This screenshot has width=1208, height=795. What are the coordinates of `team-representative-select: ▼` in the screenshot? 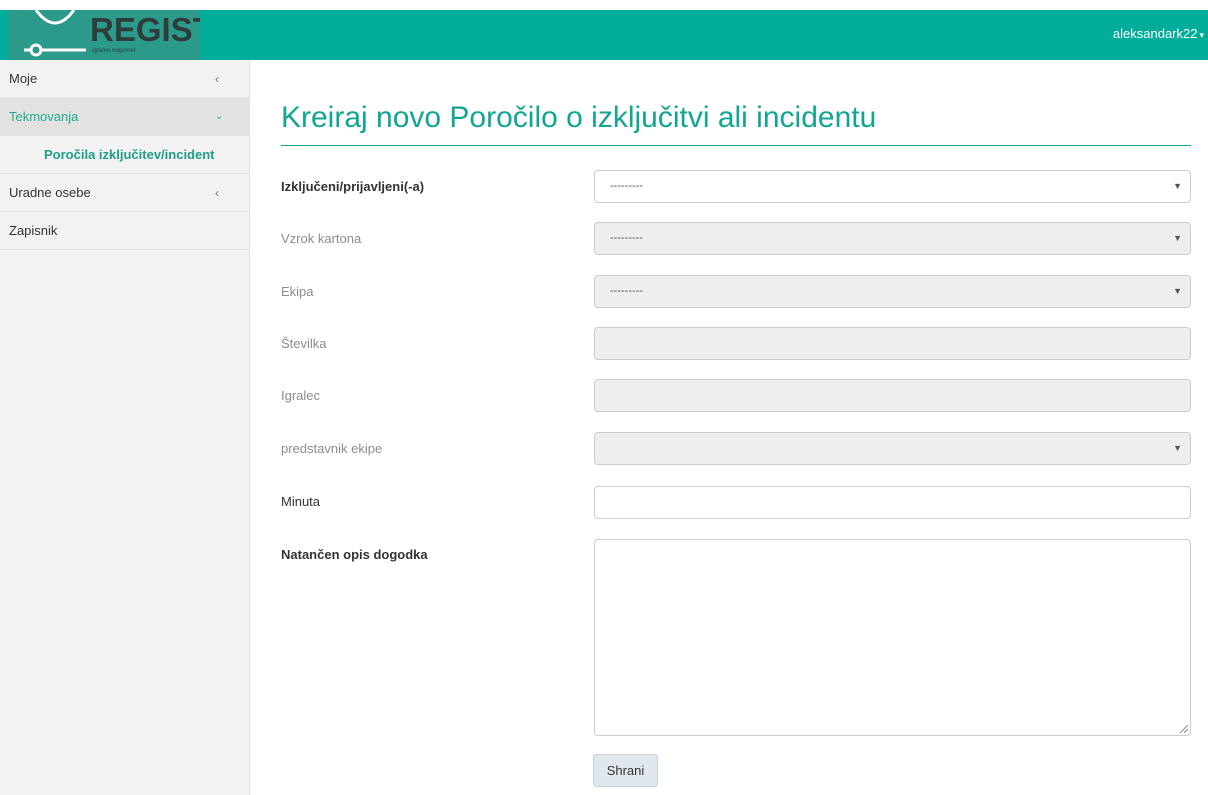 It's located at (892, 448).